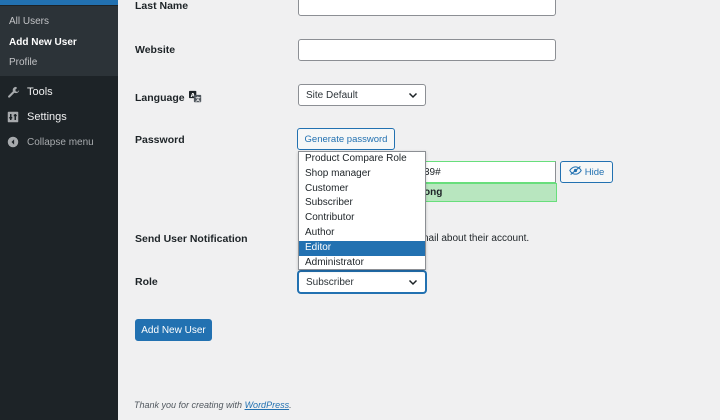  I want to click on add-new-user-button: Add New User, so click(173, 330).